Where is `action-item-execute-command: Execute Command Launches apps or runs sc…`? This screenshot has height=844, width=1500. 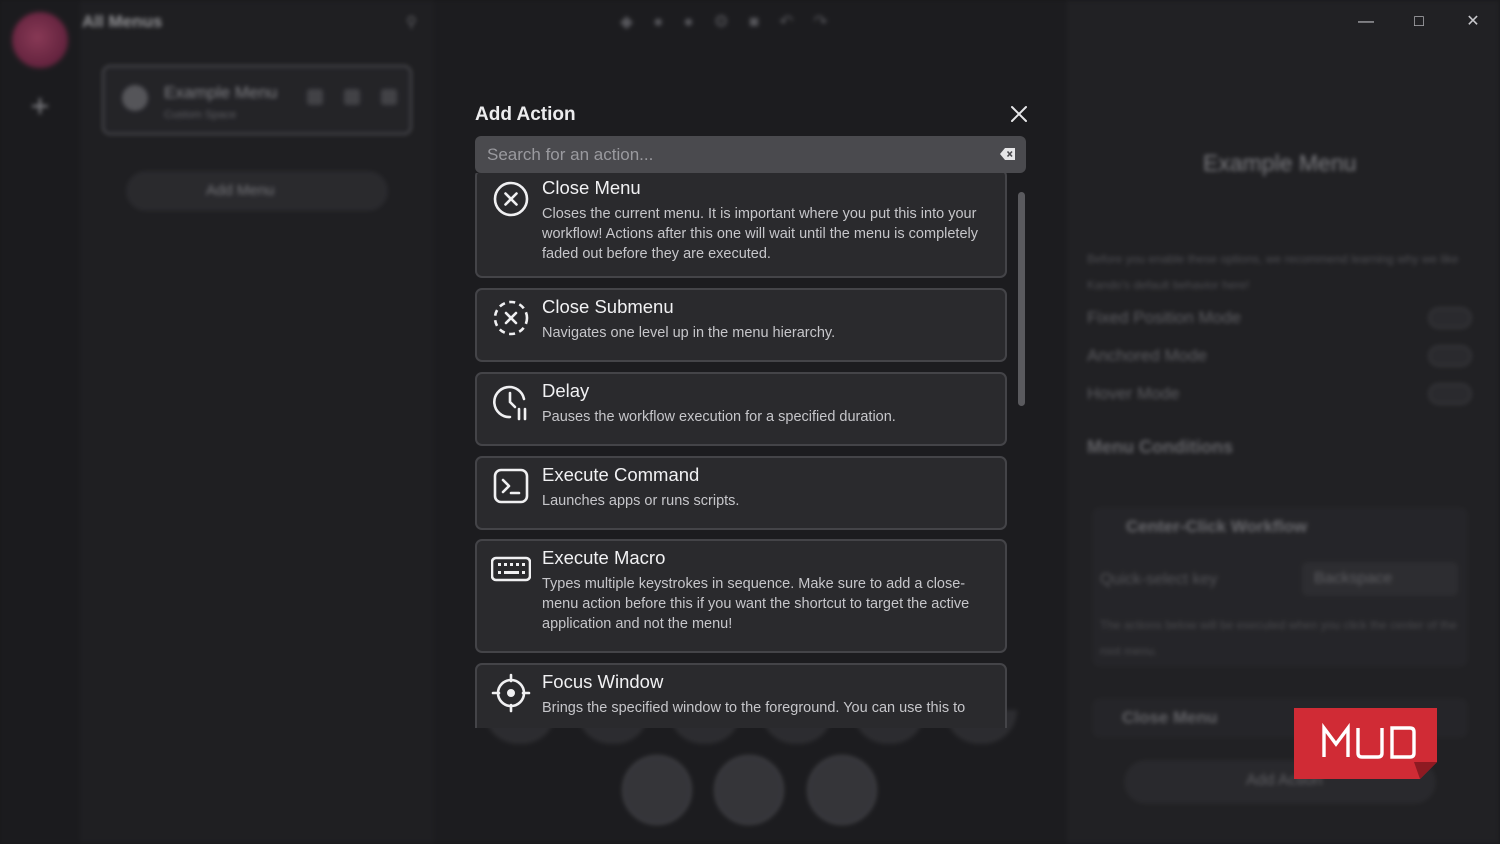 action-item-execute-command: Execute Command Launches apps or runs sc… is located at coordinates (741, 493).